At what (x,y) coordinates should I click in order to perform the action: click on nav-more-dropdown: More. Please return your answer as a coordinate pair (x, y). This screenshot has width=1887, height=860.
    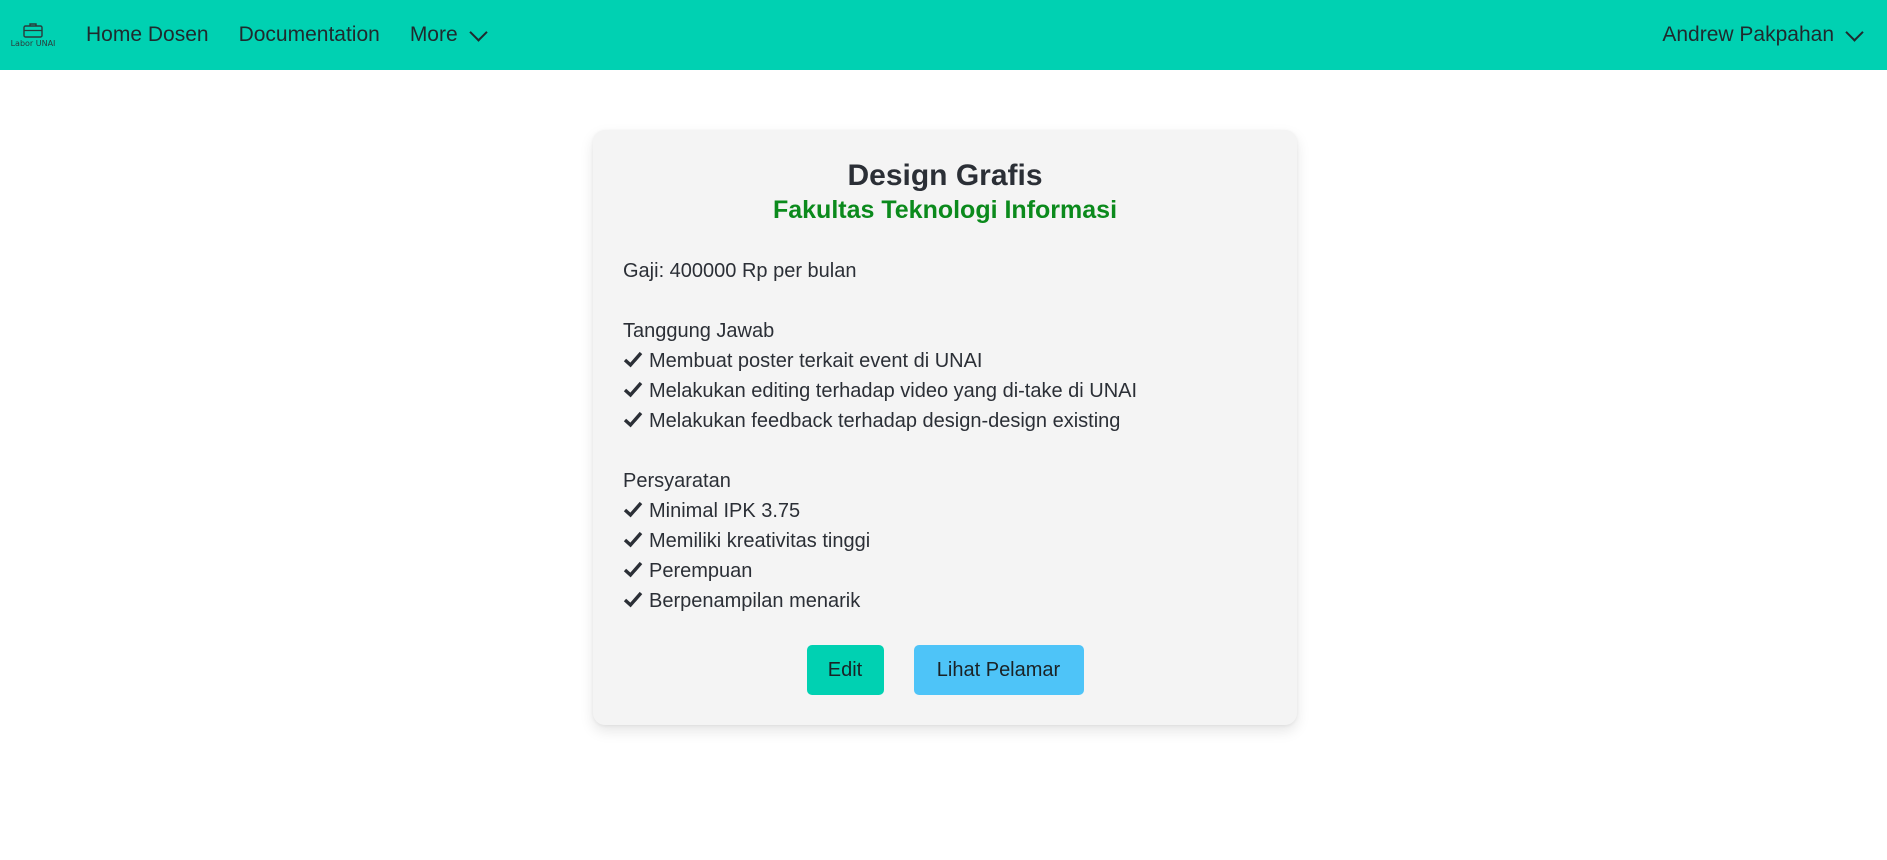
    Looking at the image, I should click on (447, 35).